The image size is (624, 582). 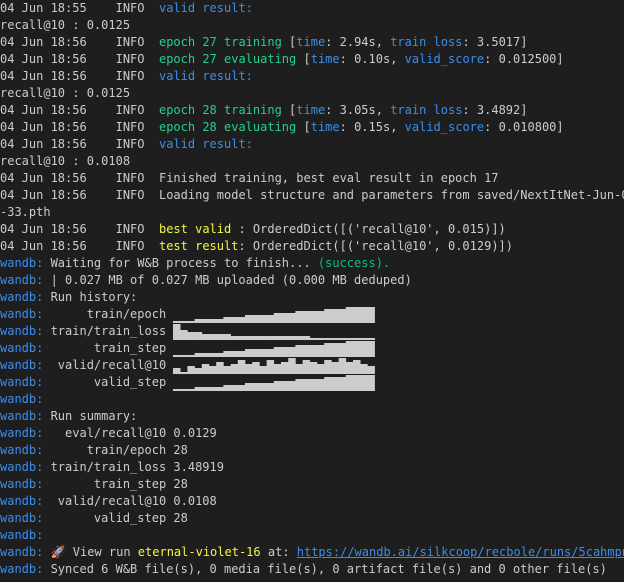 I want to click on success-status: (success)., so click(x=354, y=263).